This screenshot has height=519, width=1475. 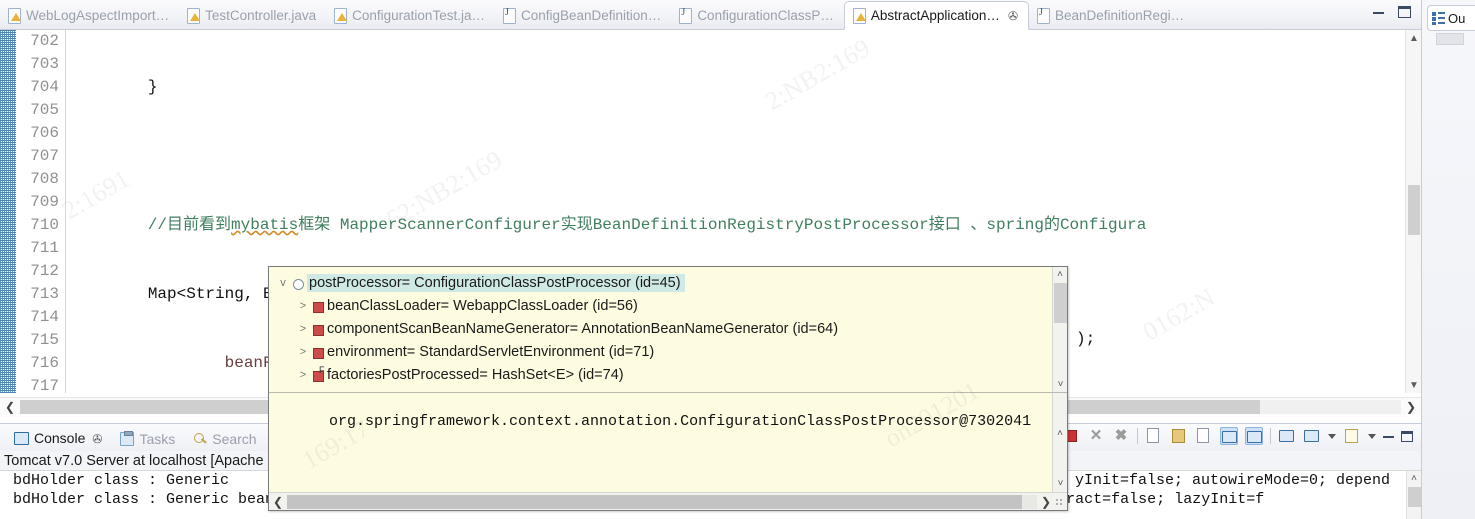 I want to click on output-icon, so click(x=1203, y=435).